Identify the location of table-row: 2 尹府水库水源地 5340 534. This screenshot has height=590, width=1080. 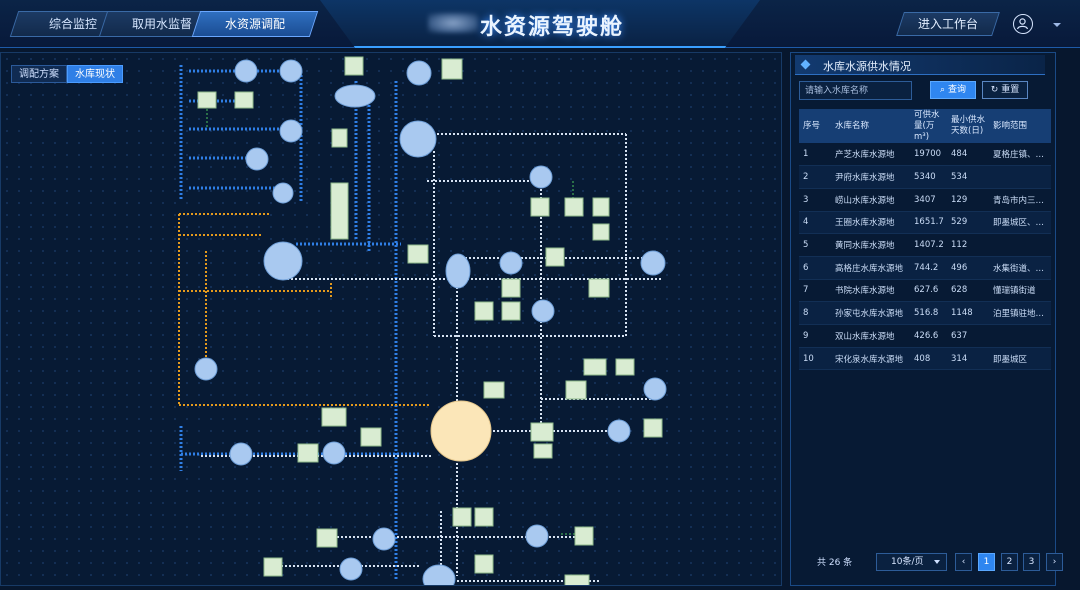
(925, 177).